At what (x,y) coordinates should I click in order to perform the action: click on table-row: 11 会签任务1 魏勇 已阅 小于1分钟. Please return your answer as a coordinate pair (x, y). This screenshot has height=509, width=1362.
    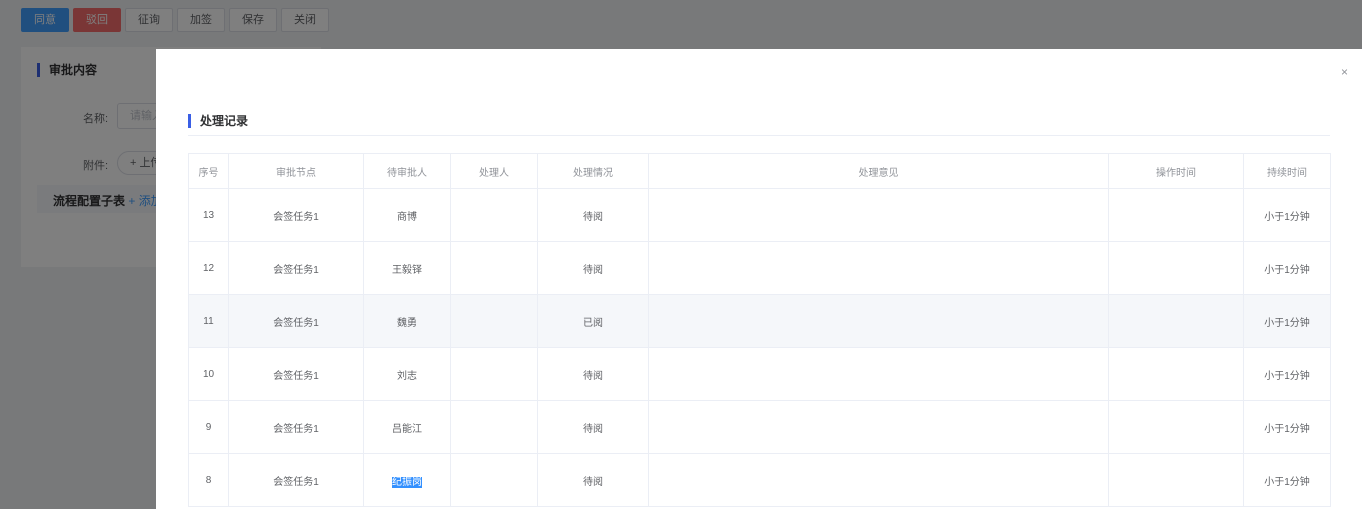
    Looking at the image, I should click on (759, 321).